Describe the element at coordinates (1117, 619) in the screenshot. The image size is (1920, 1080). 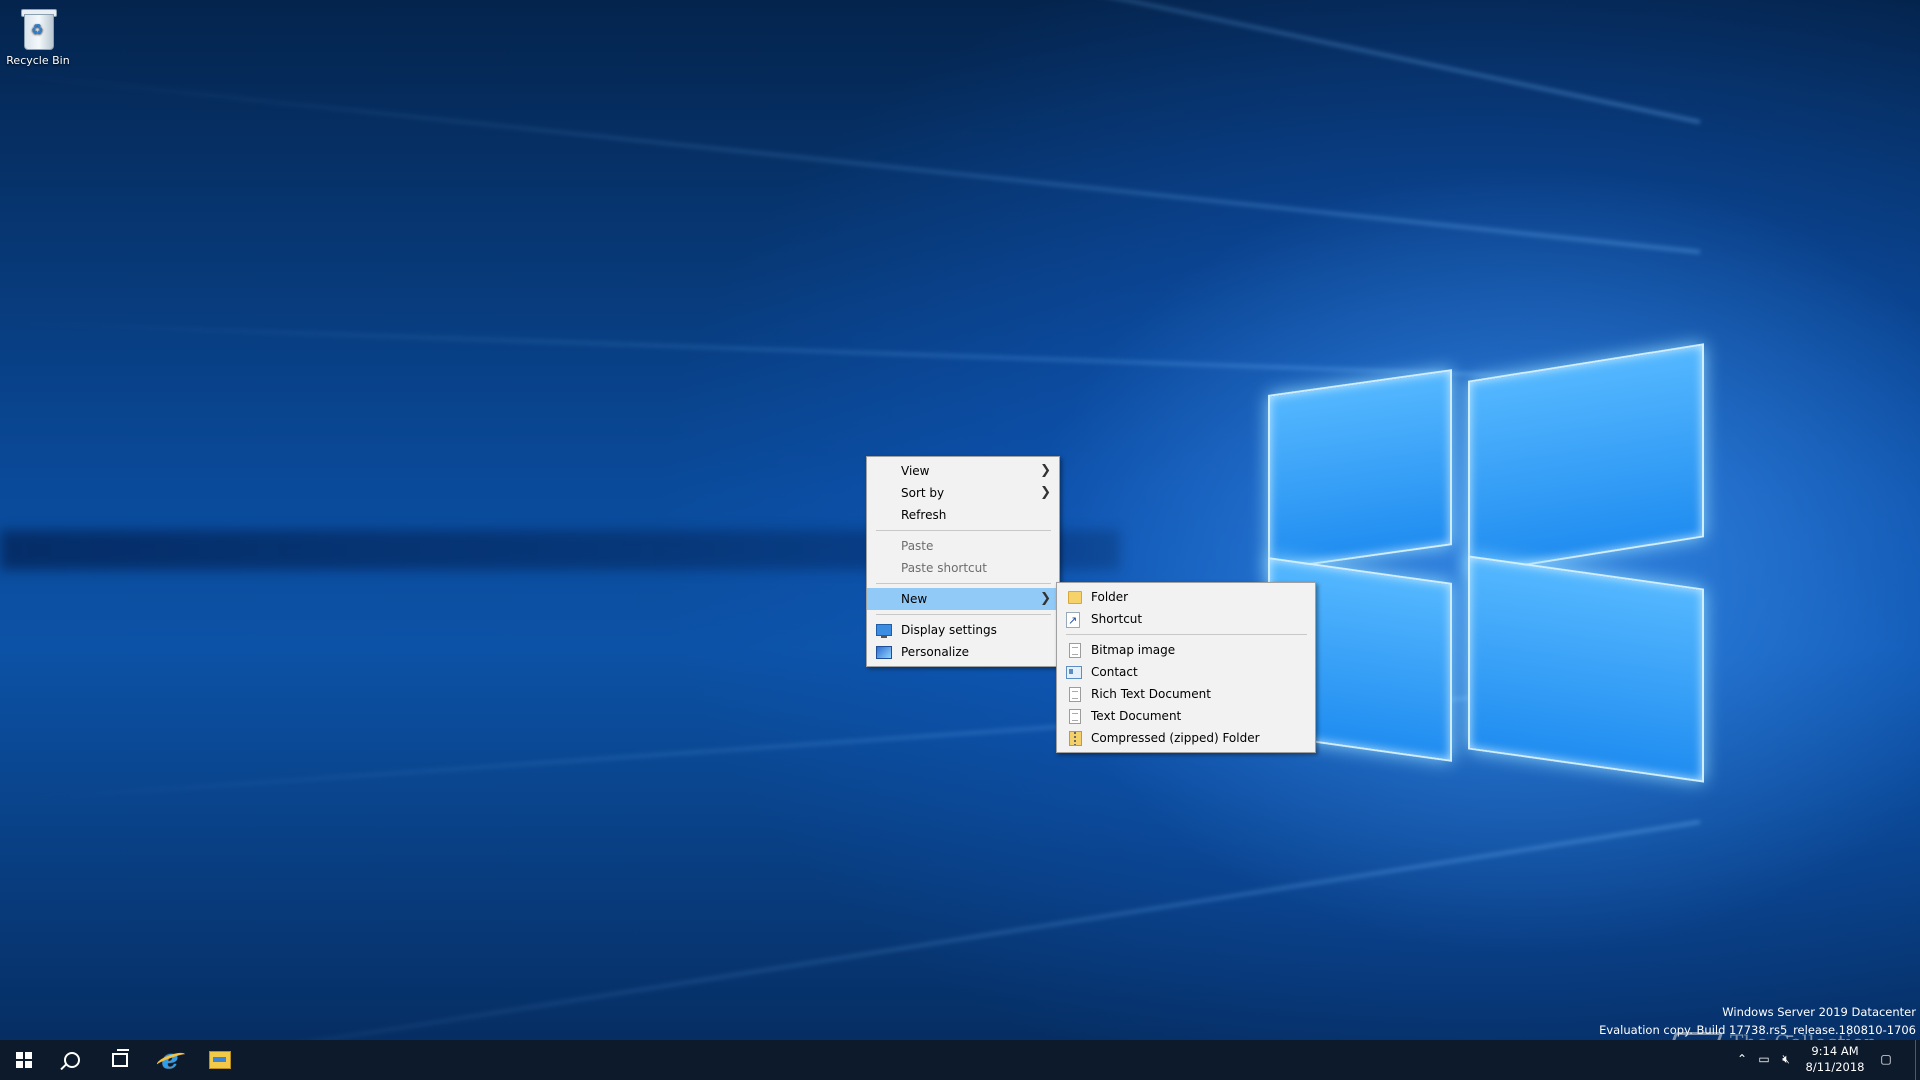
I see `menu-item-label: Shortcut` at that location.